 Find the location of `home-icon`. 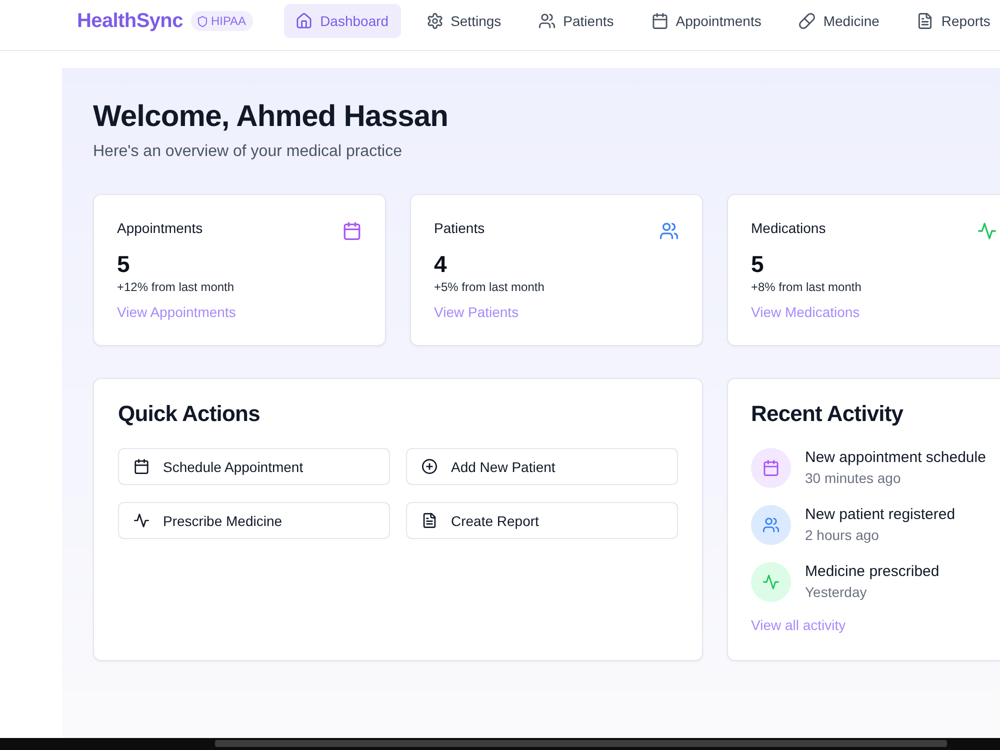

home-icon is located at coordinates (304, 21).